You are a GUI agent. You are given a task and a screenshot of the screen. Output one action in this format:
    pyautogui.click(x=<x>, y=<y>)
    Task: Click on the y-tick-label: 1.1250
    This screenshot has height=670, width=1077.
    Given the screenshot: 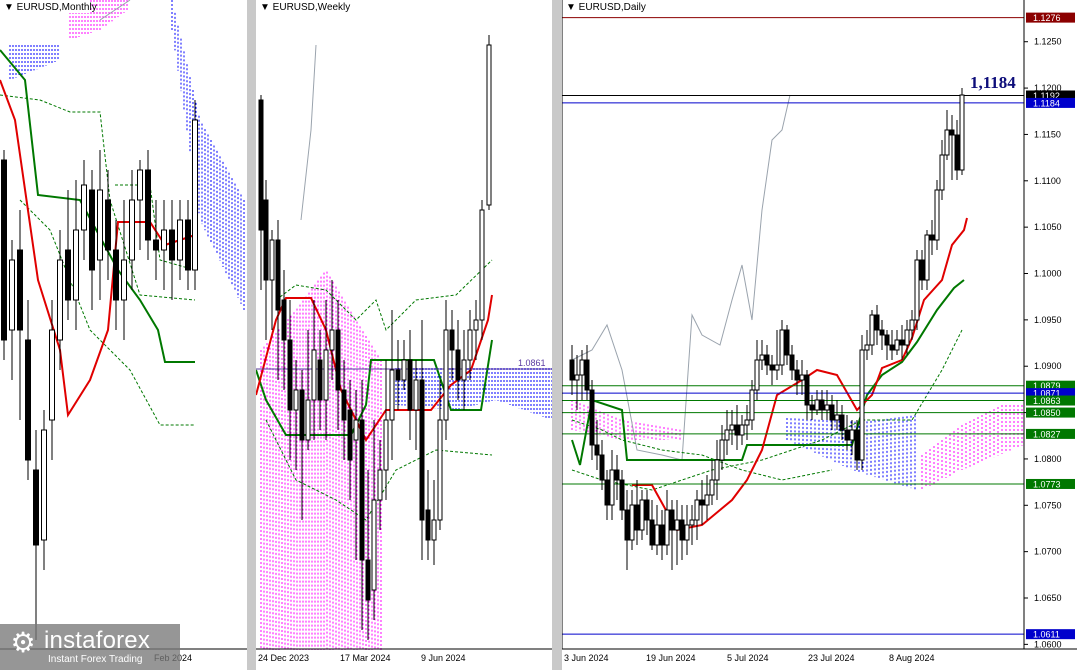 What is the action you would take?
    pyautogui.click(x=1048, y=42)
    